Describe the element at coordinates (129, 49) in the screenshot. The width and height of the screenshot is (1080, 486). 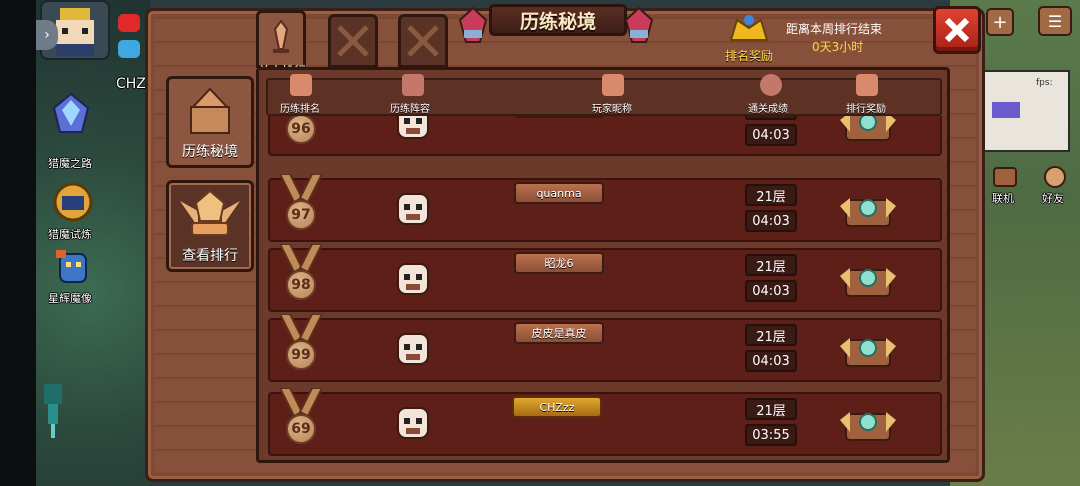
I see `shield-icon` at that location.